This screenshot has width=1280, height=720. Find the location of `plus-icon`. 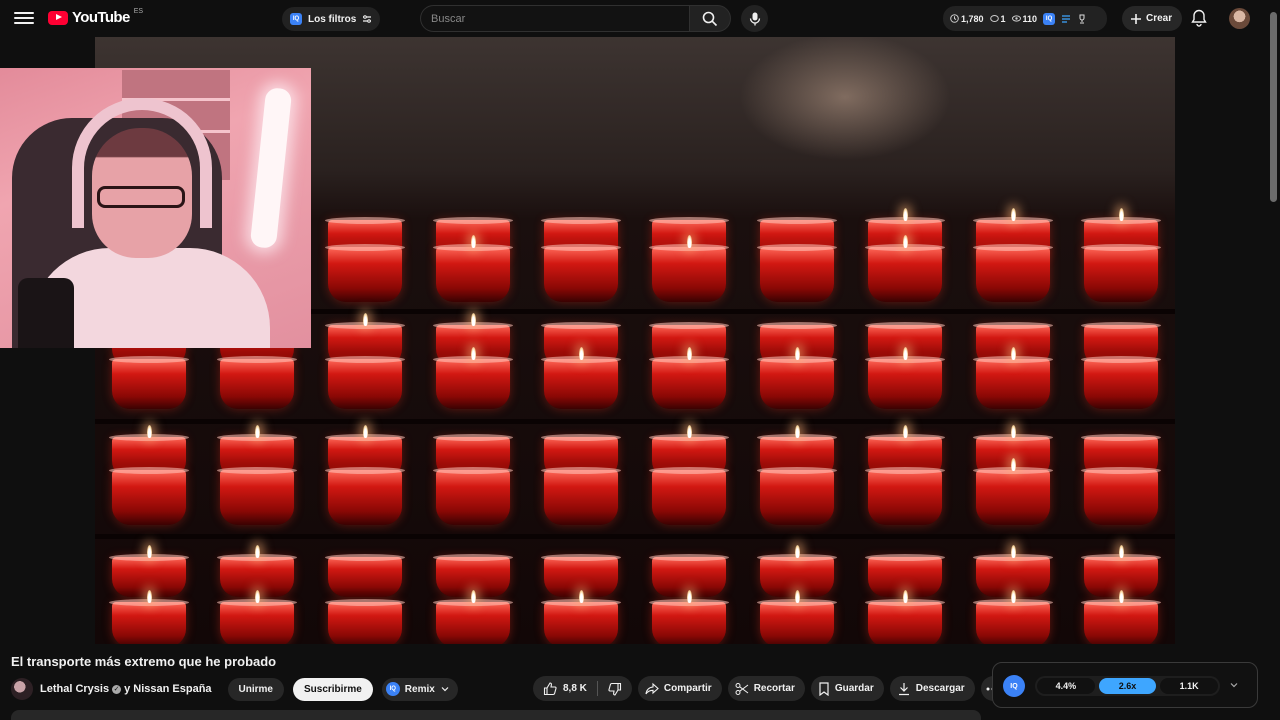

plus-icon is located at coordinates (1136, 18).